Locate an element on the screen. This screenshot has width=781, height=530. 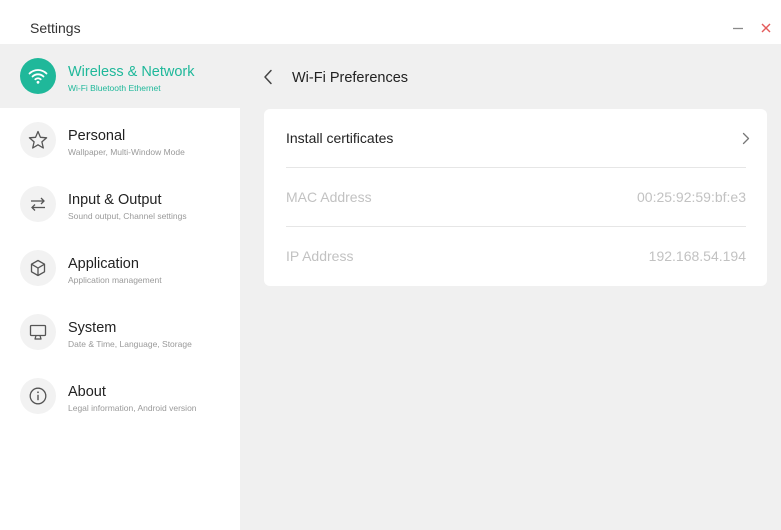
sidebar-item-sublabel: Sound output, Channel settings is located at coordinates (127, 216).